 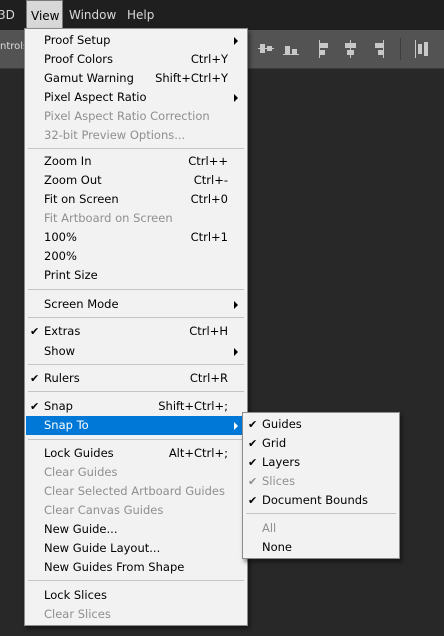 I want to click on menu-item-lock-guides: Lock Guides Alt+Ctrl+;, so click(x=136, y=453).